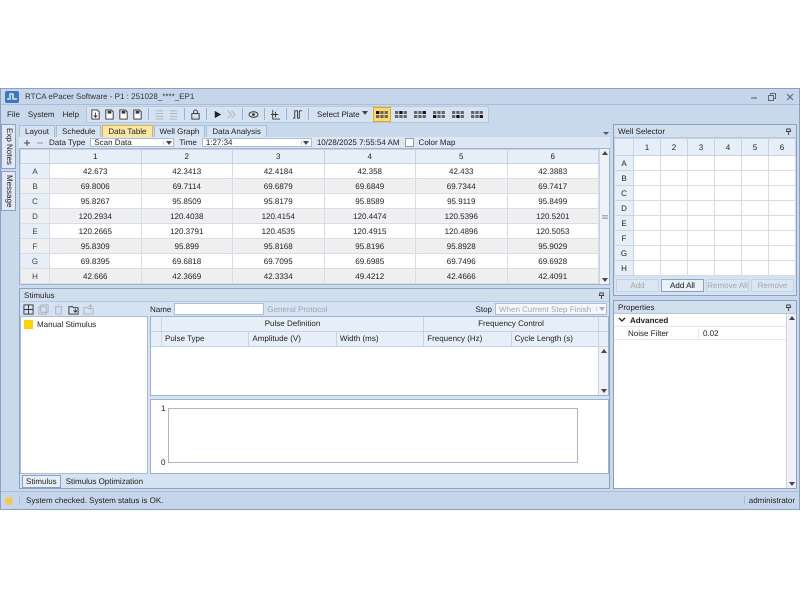 The height and width of the screenshot is (600, 800). What do you see at coordinates (8, 146) in the screenshot?
I see `side-tab: Exp Notes` at bounding box center [8, 146].